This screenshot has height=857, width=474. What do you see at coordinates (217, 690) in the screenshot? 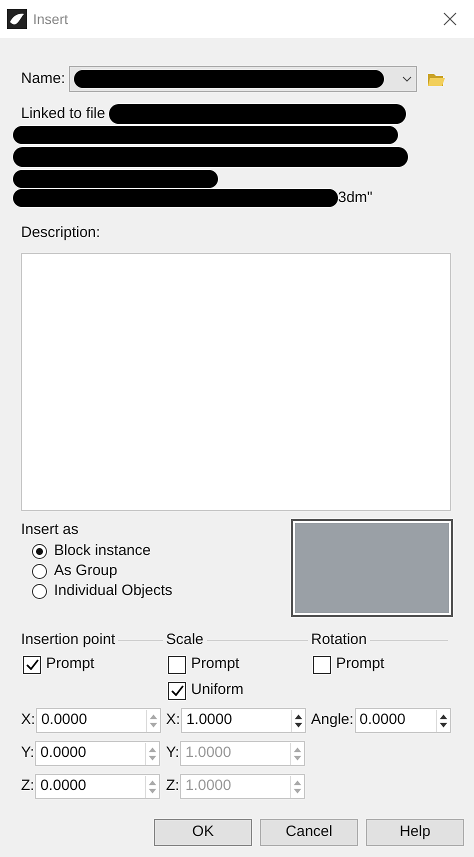
I see `checkbox-label: Uniform` at bounding box center [217, 690].